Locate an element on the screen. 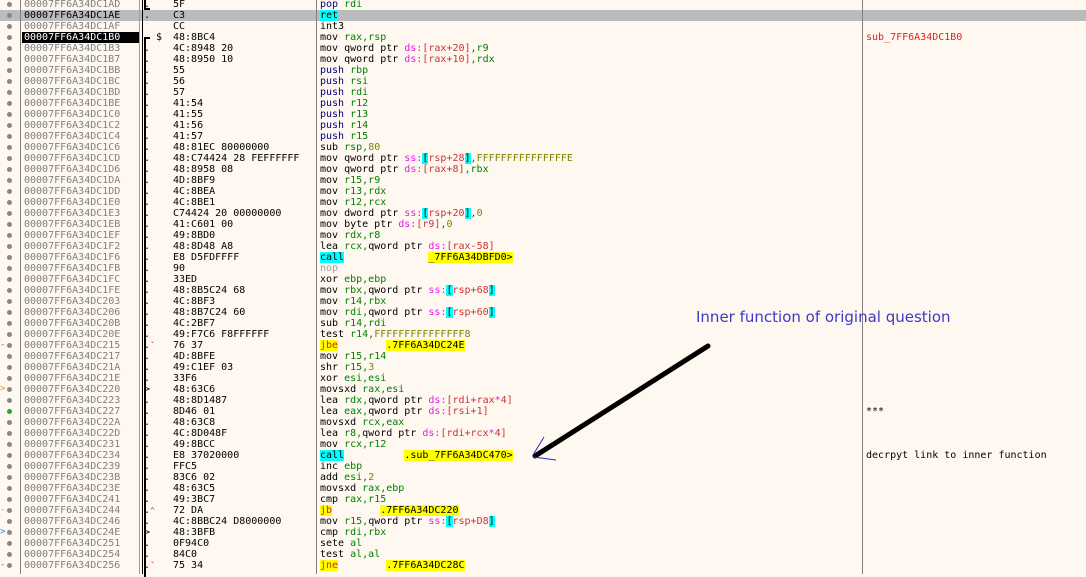  arrow-line is located at coordinates (621, 401).